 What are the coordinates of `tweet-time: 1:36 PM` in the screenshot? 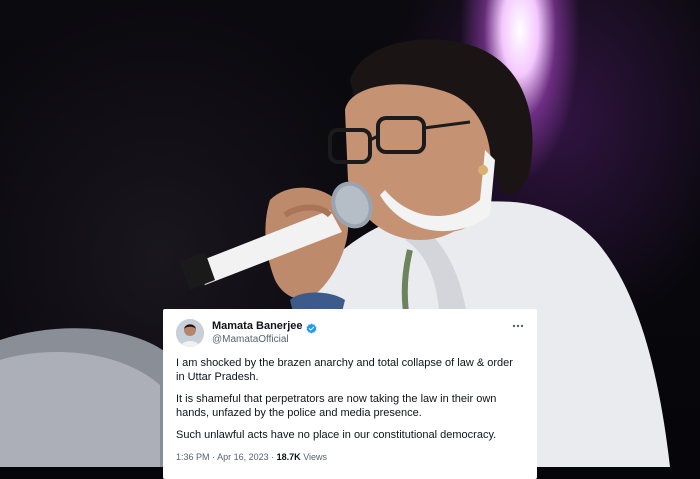 It's located at (193, 457).